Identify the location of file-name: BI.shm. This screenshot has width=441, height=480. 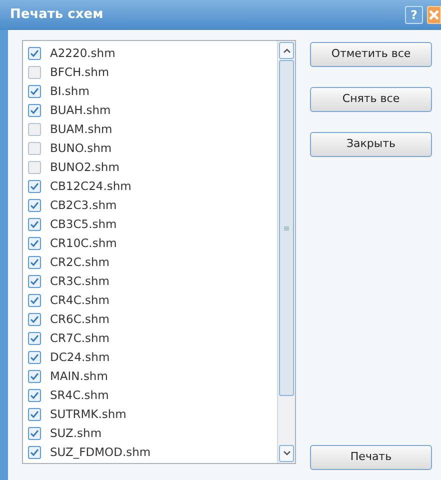
(70, 91).